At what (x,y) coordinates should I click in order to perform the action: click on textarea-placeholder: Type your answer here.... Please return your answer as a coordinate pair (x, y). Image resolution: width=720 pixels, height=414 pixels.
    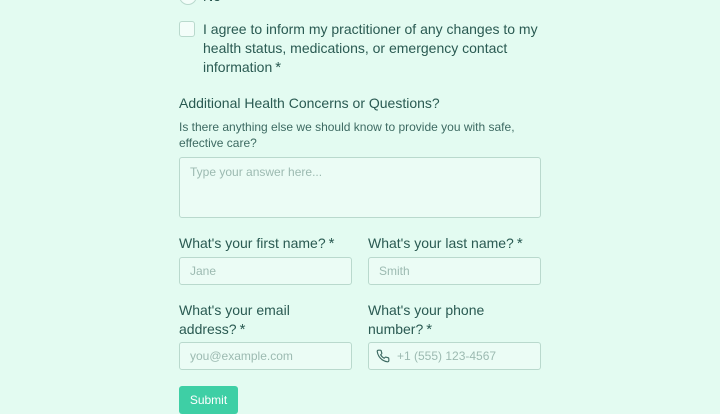
    Looking at the image, I should click on (256, 172).